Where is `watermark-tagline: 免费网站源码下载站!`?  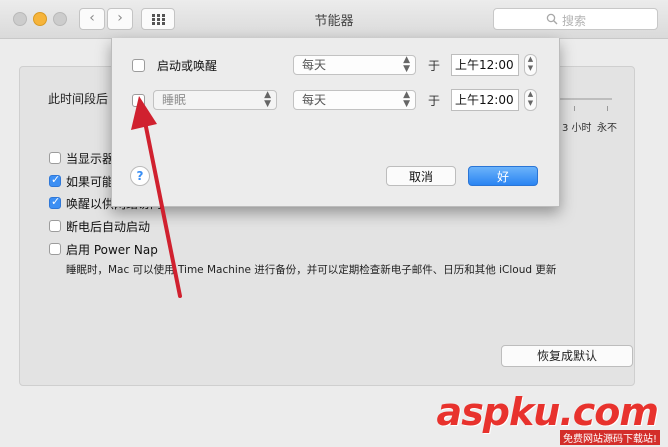
watermark-tagline: 免费网站源码下载站! is located at coordinates (609, 437).